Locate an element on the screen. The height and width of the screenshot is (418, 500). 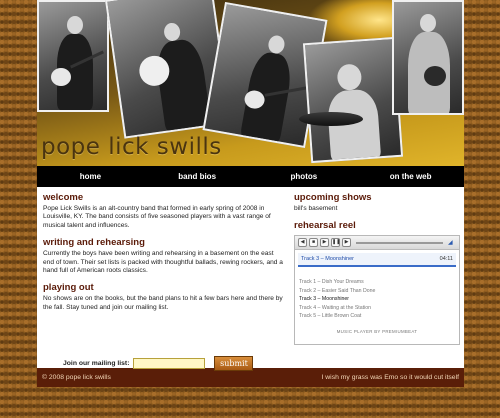
now-playing-bar: Track 3 – Moonshiner 04:11 is located at coordinates (377, 260).